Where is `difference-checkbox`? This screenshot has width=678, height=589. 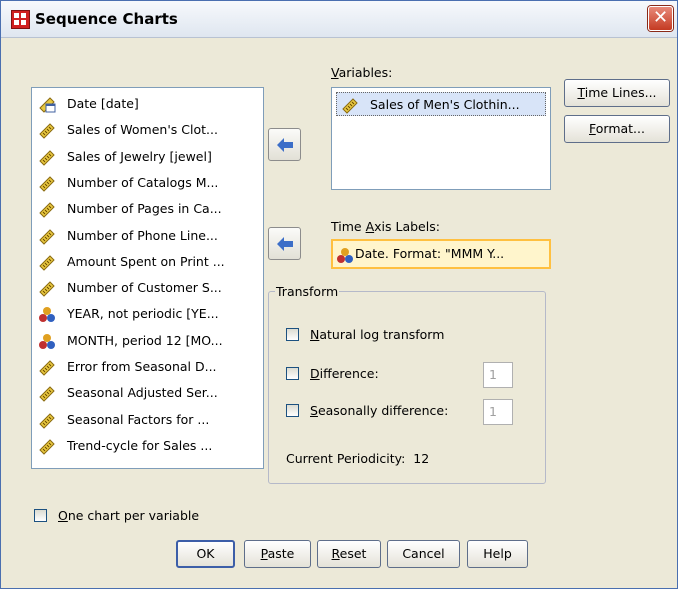 difference-checkbox is located at coordinates (292, 373).